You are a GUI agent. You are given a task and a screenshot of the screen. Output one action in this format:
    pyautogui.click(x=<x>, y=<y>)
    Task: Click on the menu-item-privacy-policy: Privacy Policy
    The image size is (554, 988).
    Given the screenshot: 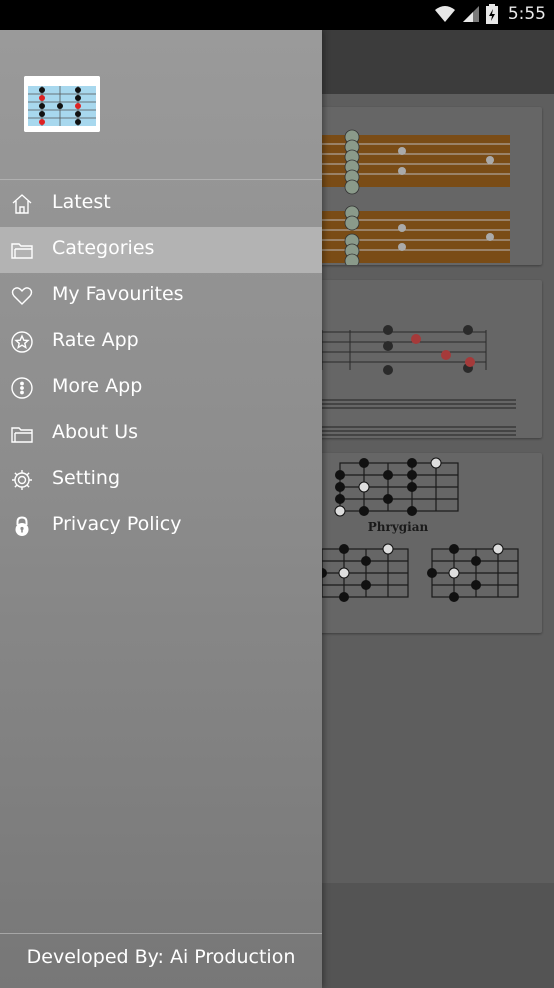 What is the action you would take?
    pyautogui.click(x=161, y=526)
    